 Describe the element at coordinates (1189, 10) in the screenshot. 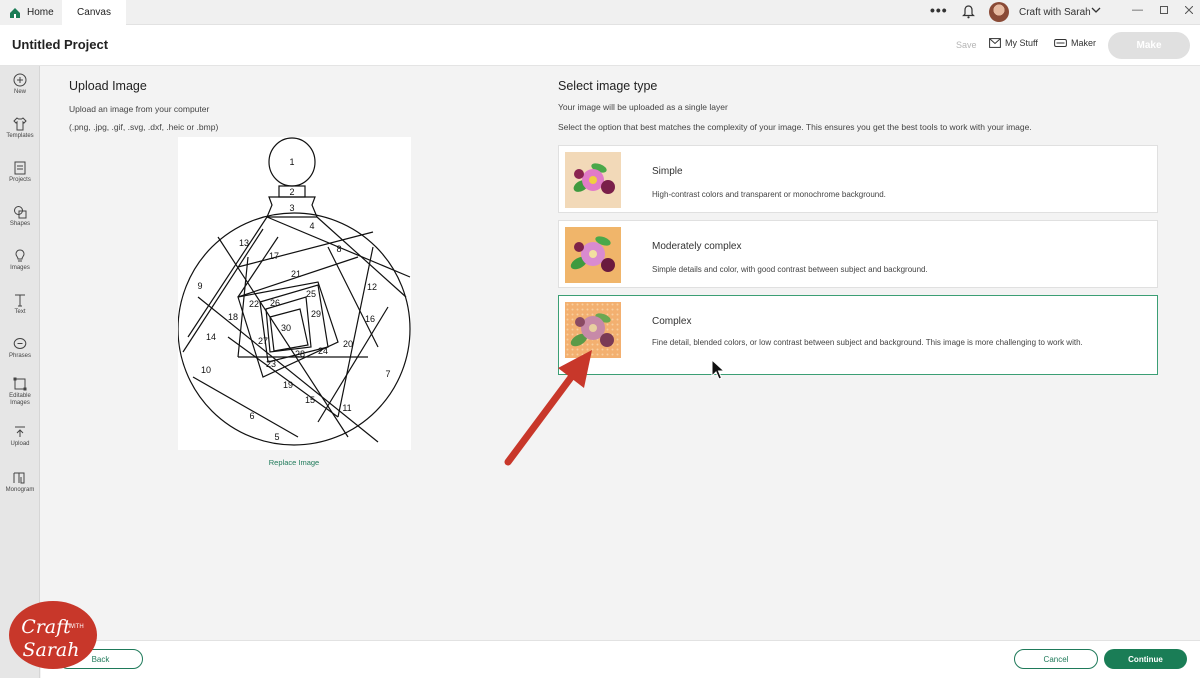

I see `close-icon` at that location.